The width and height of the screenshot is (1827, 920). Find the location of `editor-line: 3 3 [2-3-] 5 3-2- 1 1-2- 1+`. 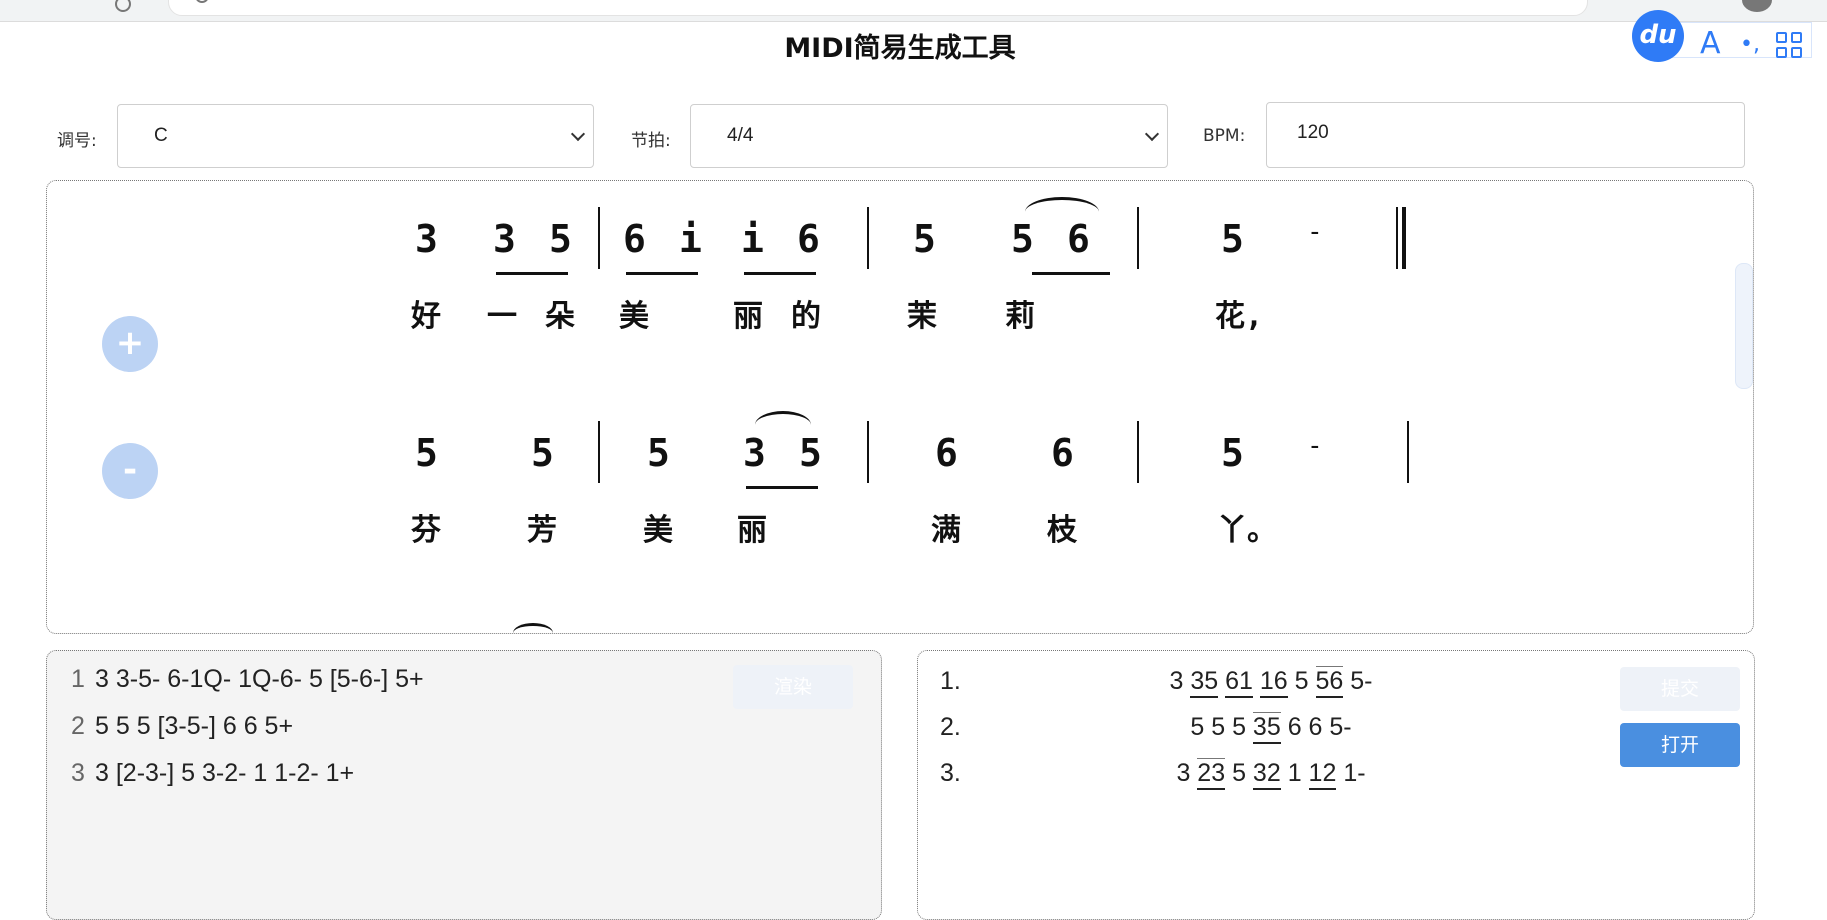

editor-line: 3 3 [2-3-] 5 3-2- 1 1-2- 1+ is located at coordinates (212, 773).